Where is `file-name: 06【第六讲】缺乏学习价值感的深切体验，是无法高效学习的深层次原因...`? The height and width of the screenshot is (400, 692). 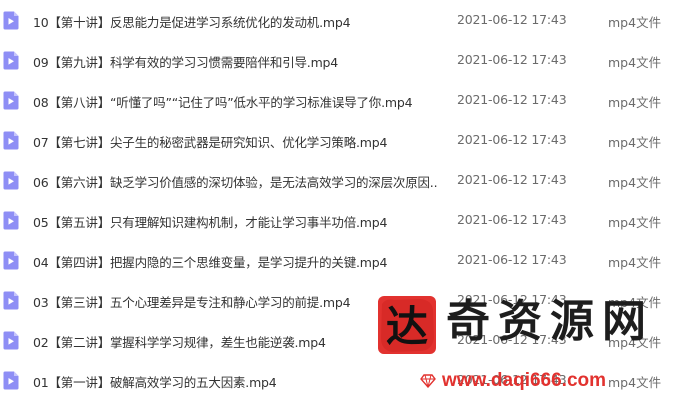 file-name: 06【第六讲】缺乏学习价值感的深切体验，是无法高效学习的深层次原因... is located at coordinates (235, 182).